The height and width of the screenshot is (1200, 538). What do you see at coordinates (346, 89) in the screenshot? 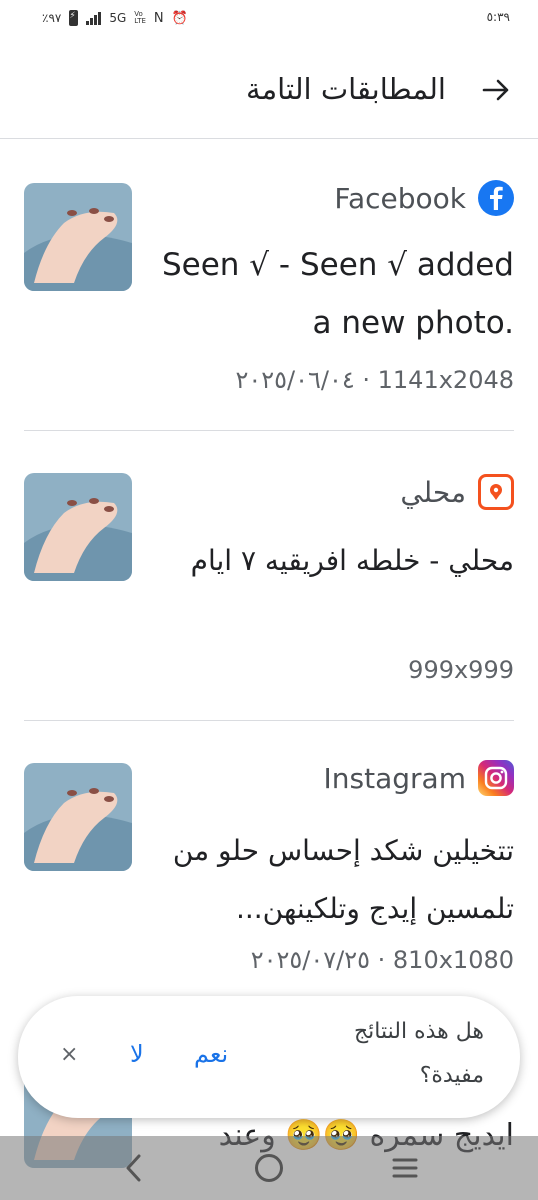
I see `page-title: المطابقات التامة` at bounding box center [346, 89].